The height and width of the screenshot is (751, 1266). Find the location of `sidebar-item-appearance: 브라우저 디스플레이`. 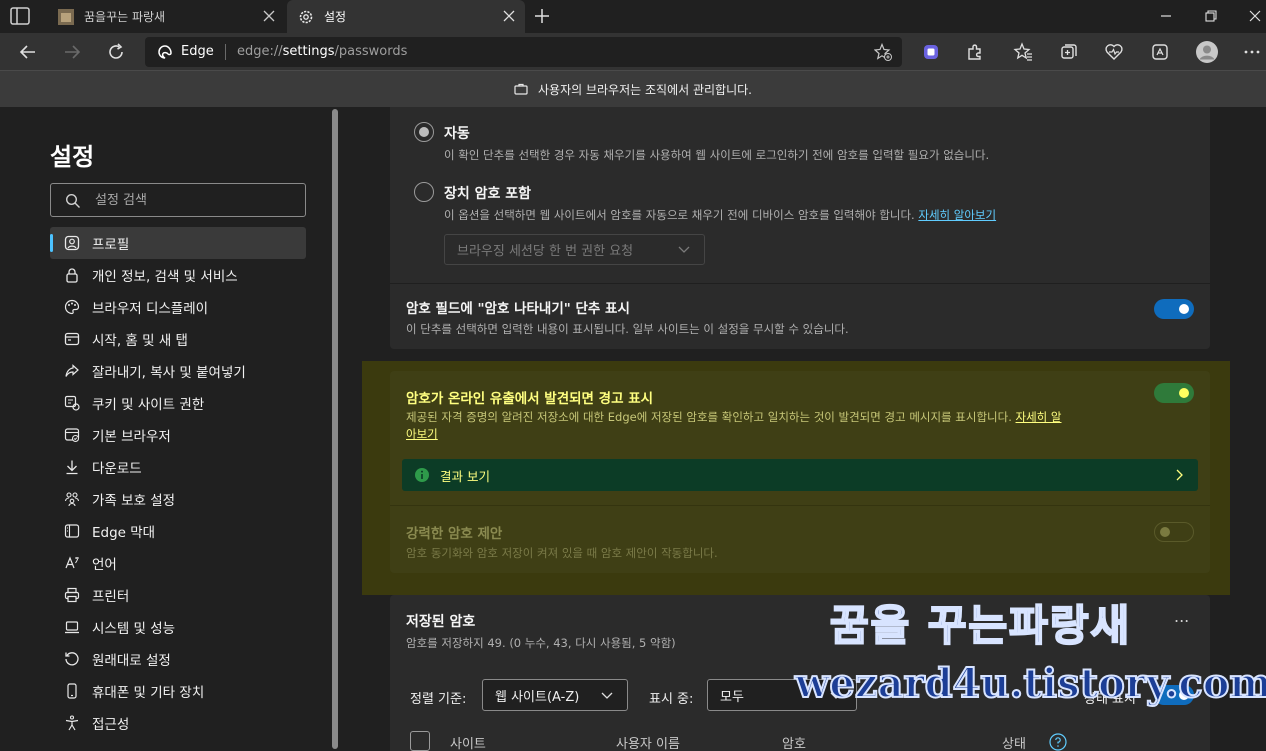

sidebar-item-appearance: 브라우저 디스플레이 is located at coordinates (178, 307).